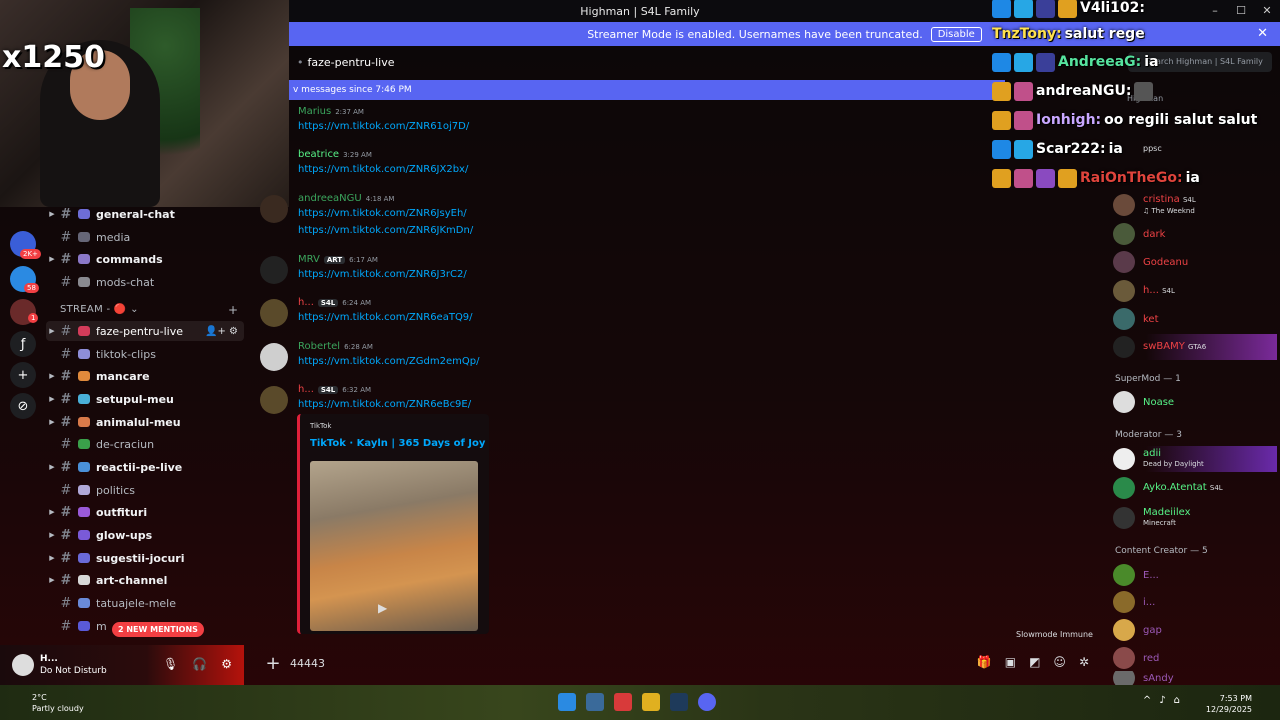 The height and width of the screenshot is (720, 1280). What do you see at coordinates (145, 467) in the screenshot?
I see `channel-reactii-pe-live: ▶ # reactii-pe-live` at bounding box center [145, 467].